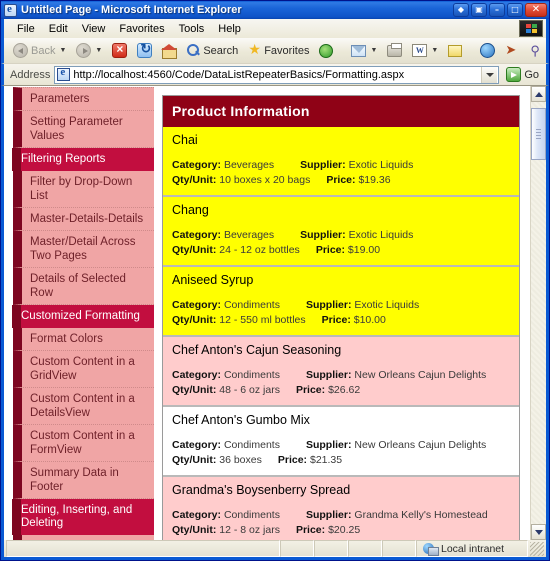  Describe the element at coordinates (364, 51) in the screenshot. I see `mail-button: ▼` at that location.